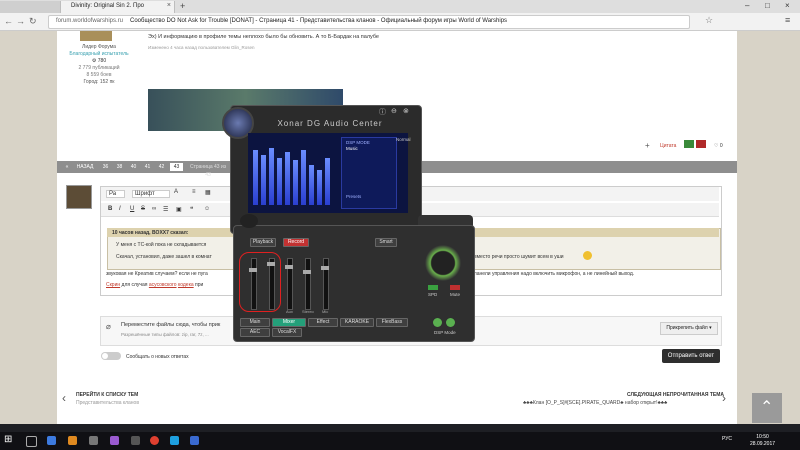  Describe the element at coordinates (207, 209) in the screenshot. I see `smiley-icon: ☺` at that location.